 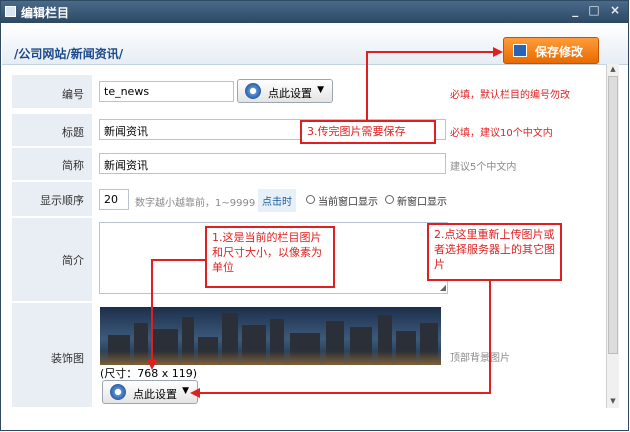 I want to click on annotation-save-callout: 3.传完图片需要保存, so click(x=368, y=132).